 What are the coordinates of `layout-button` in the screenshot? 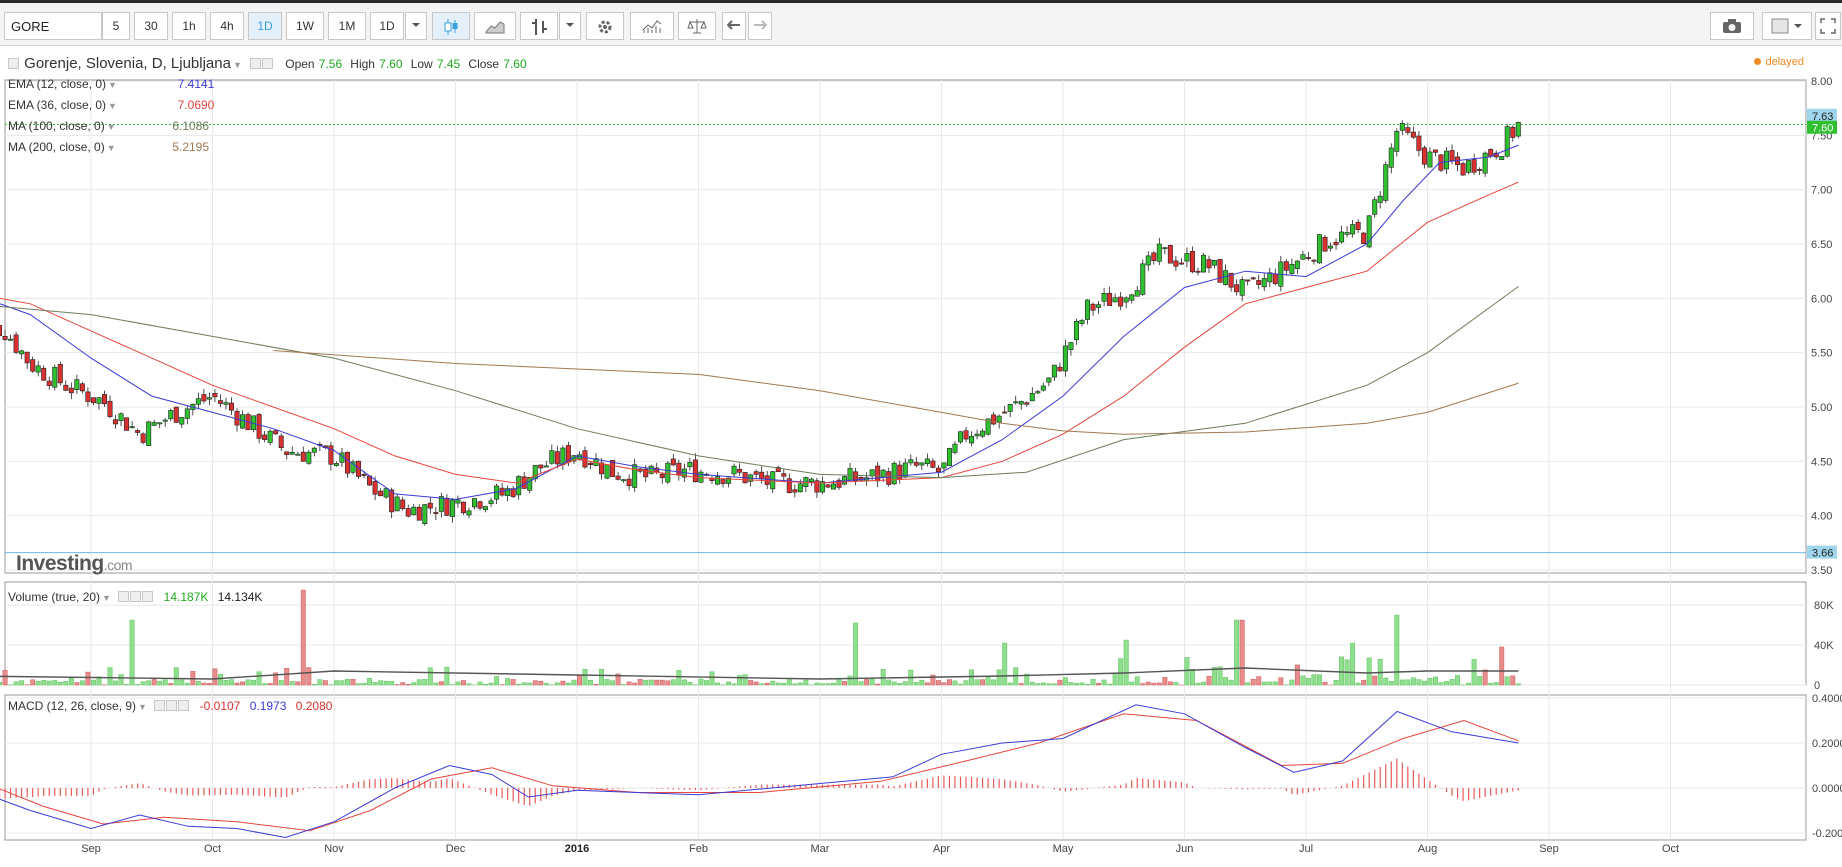 It's located at (1787, 26).